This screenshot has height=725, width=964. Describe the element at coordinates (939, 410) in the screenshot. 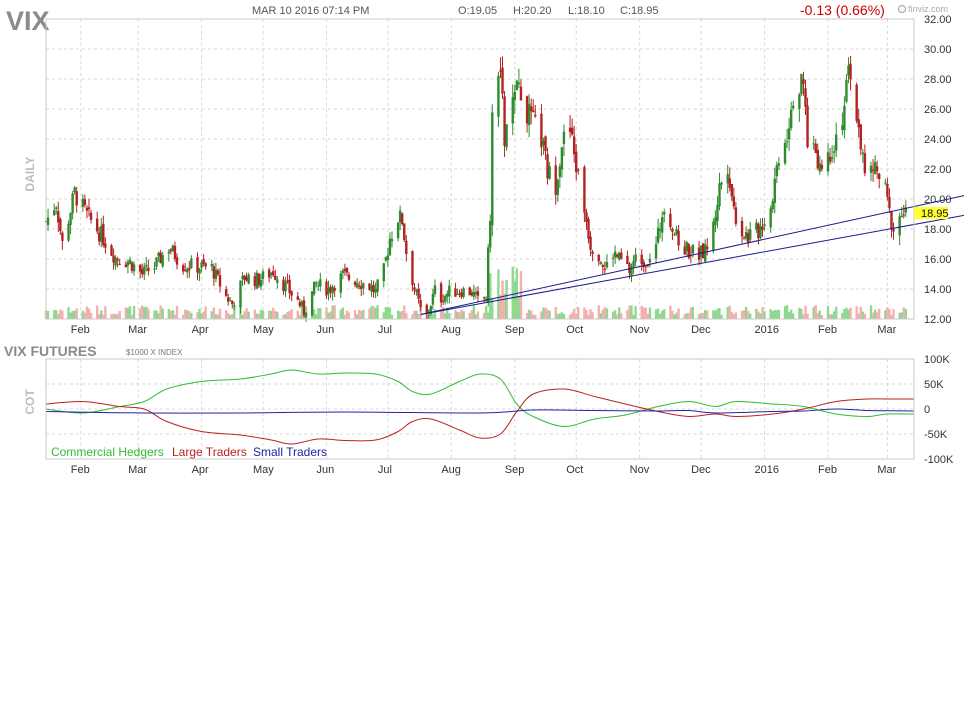

I see `cot-y-axis: 100K 50K 0 -50K -100K` at that location.